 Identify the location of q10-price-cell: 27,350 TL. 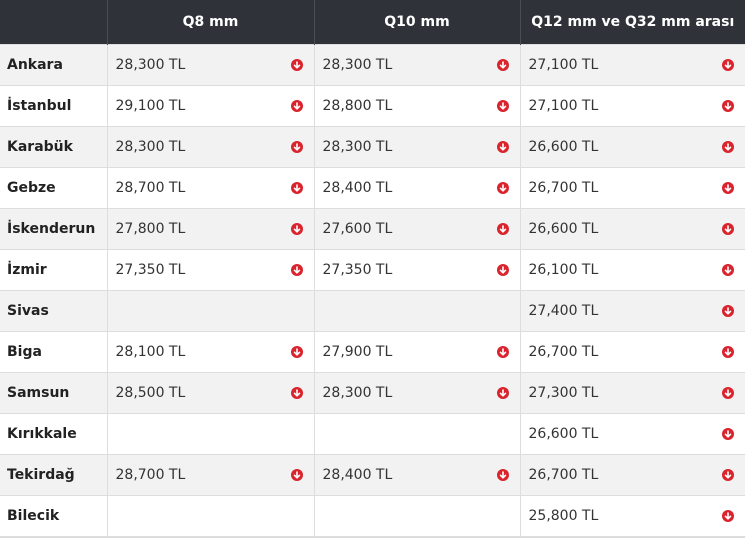
(416, 270).